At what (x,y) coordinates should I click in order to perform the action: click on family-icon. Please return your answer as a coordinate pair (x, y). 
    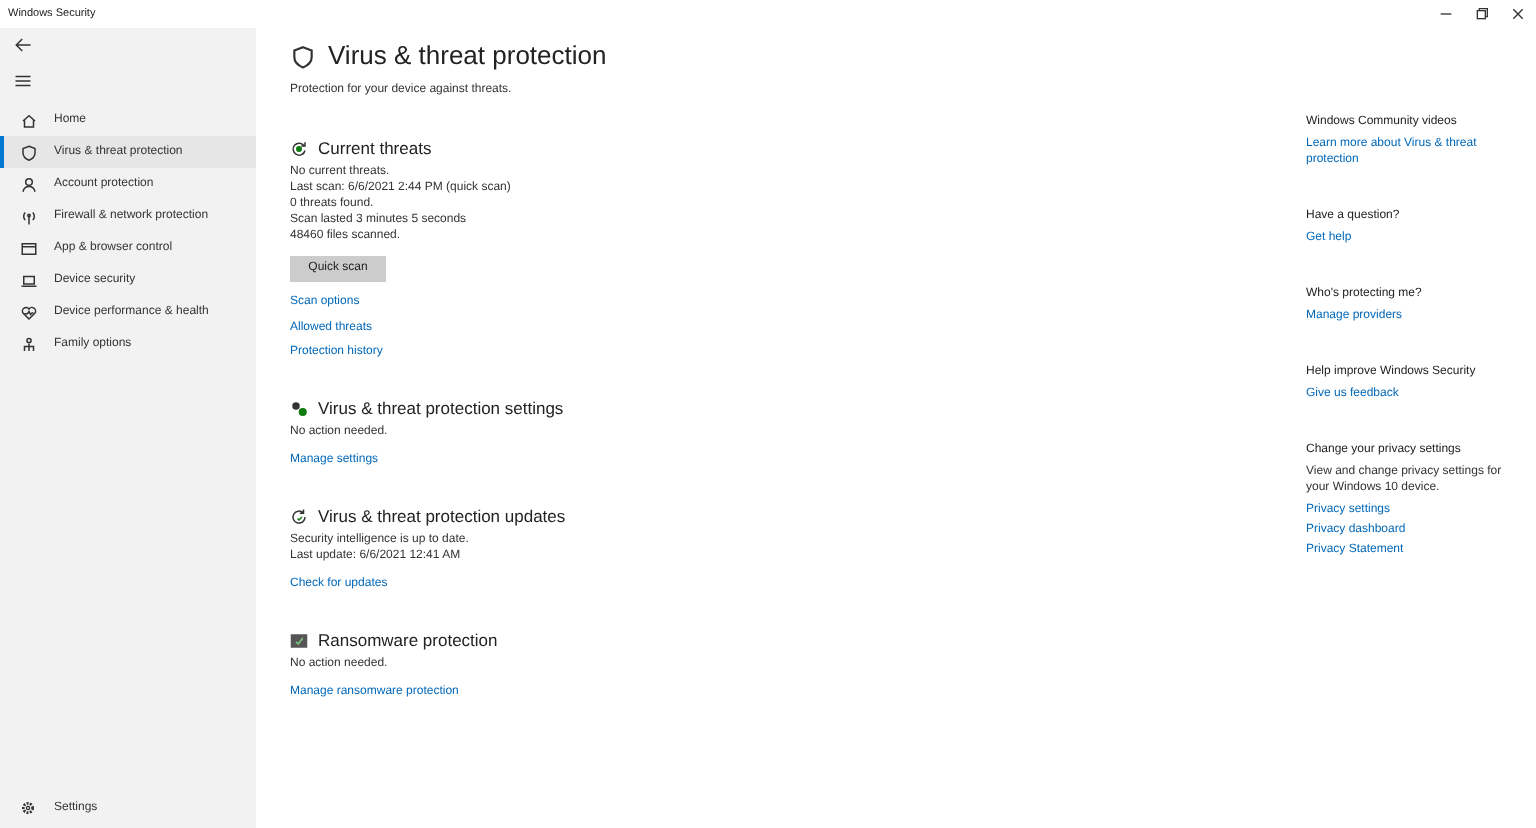
    Looking at the image, I should click on (28, 344).